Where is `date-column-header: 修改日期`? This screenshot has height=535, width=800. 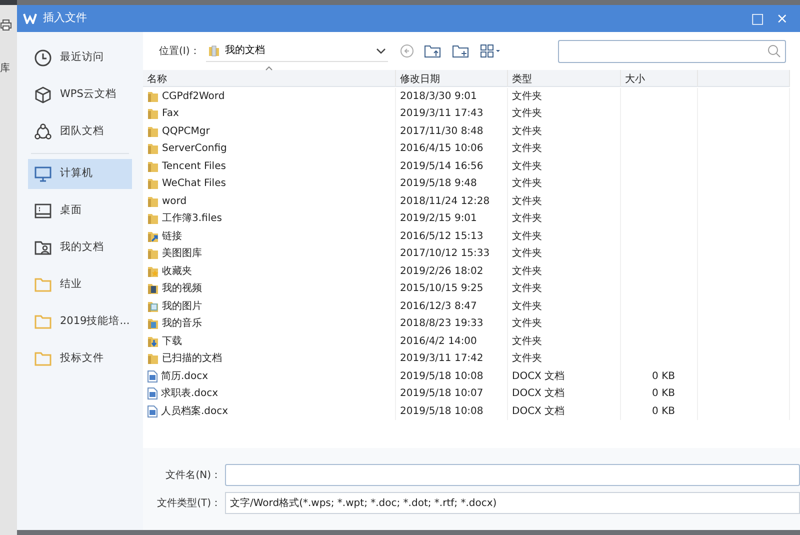
date-column-header: 修改日期 is located at coordinates (452, 78).